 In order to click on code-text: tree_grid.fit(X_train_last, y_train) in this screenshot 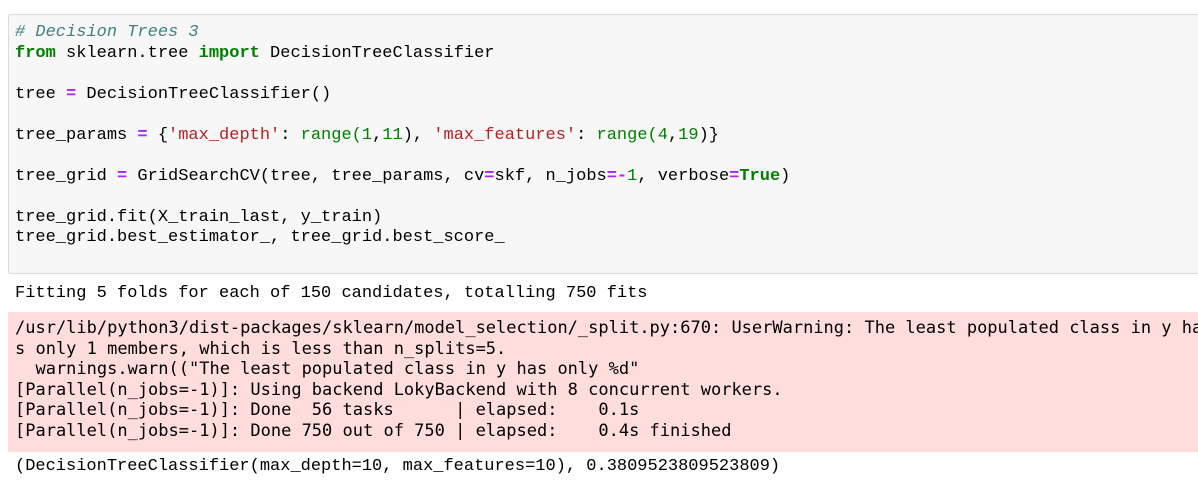, I will do `click(199, 217)`.